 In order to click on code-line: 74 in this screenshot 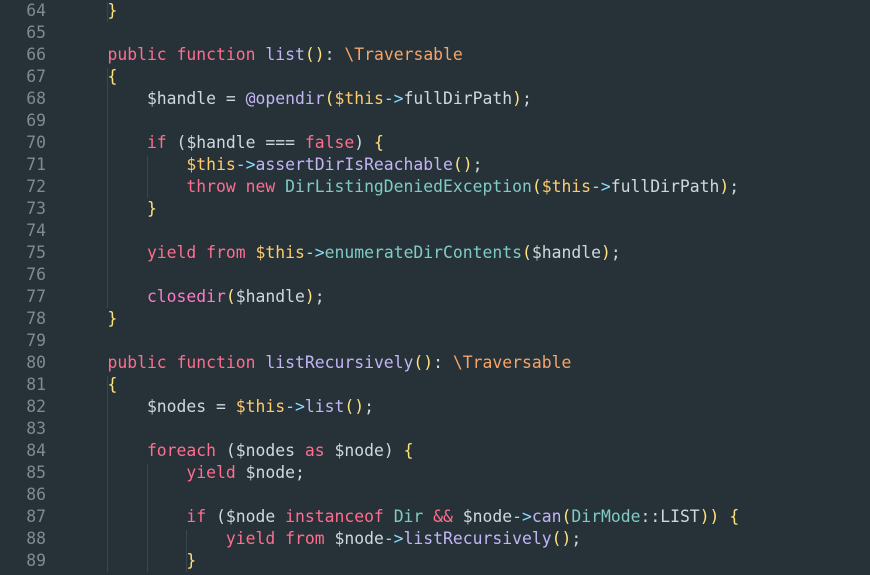, I will do `click(435, 231)`.